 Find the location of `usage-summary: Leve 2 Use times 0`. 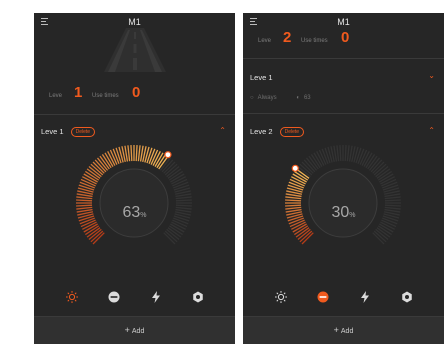

usage-summary: Leve 2 Use times 0 is located at coordinates (343, 38).